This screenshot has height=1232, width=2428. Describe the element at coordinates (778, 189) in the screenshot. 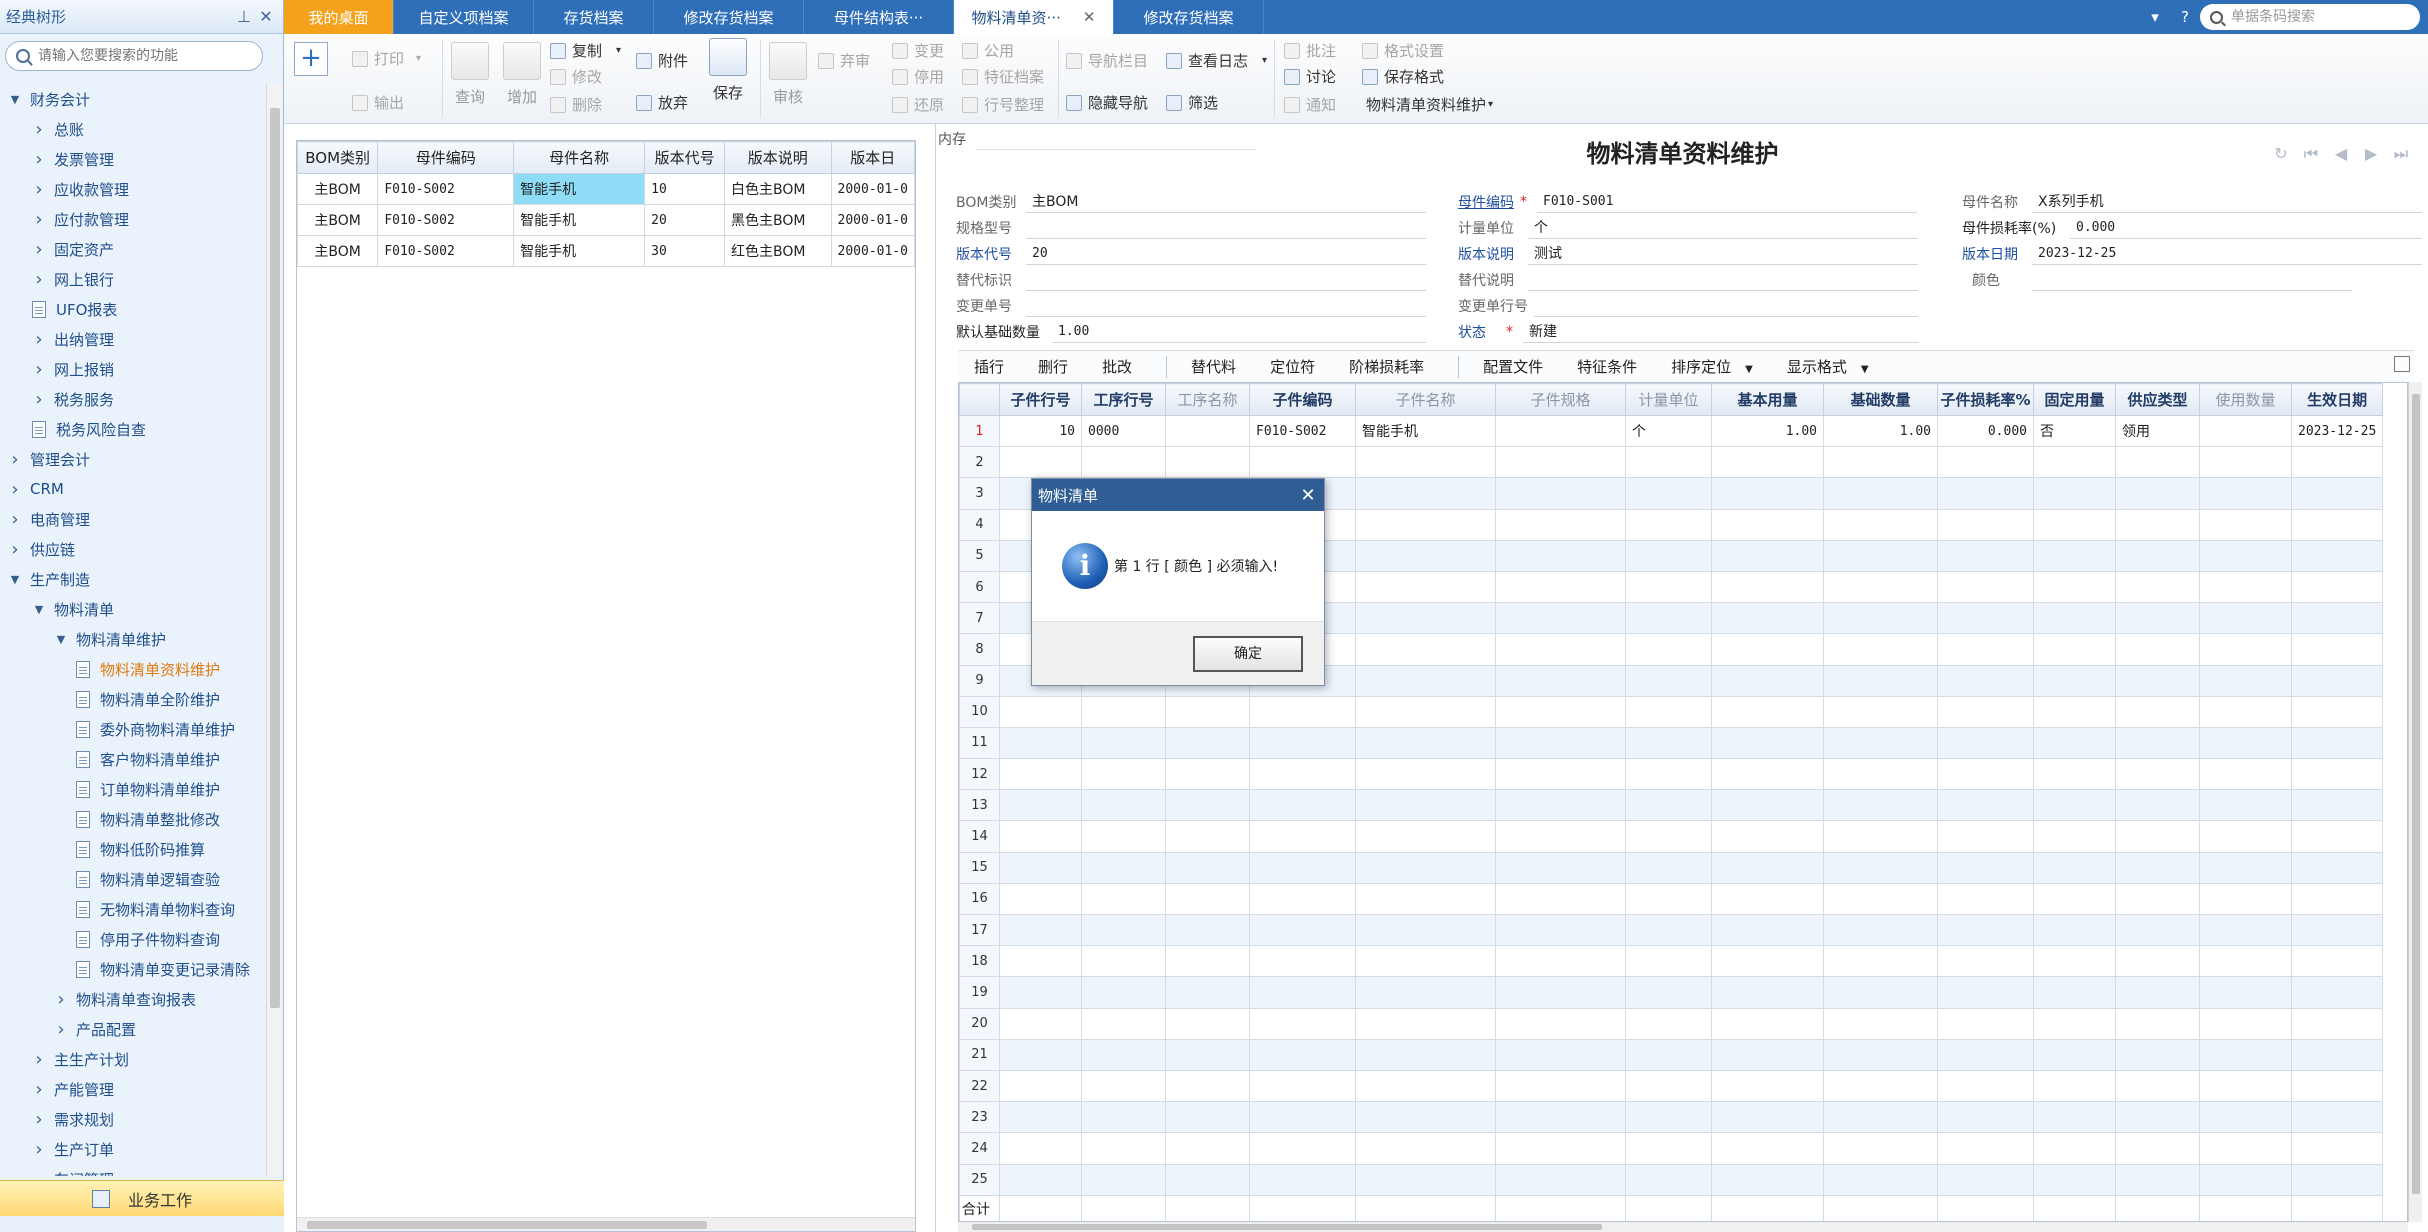

I see `cell: 白色主BOM` at that location.